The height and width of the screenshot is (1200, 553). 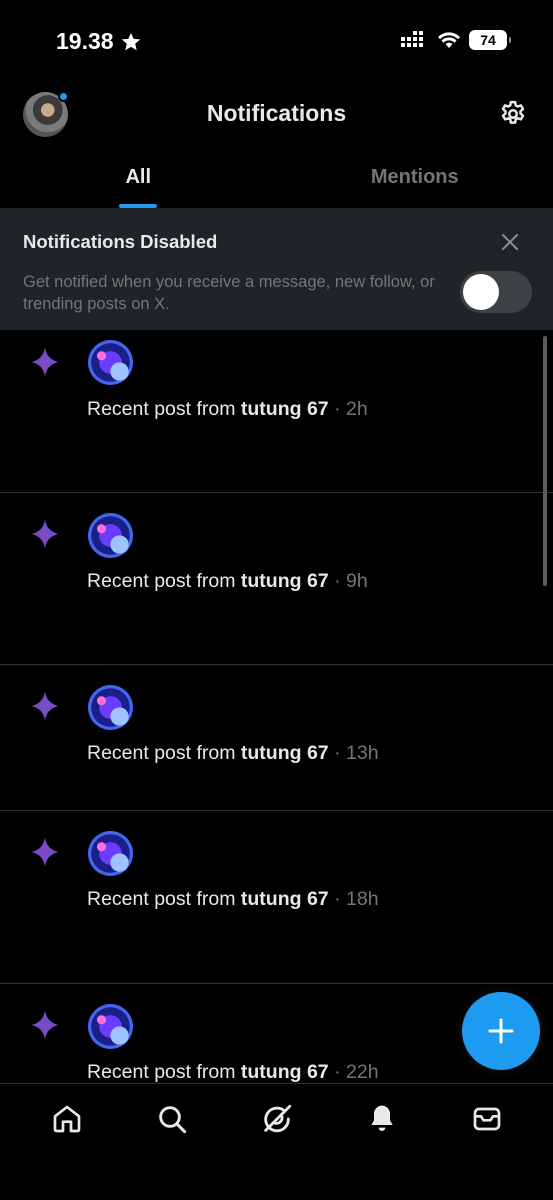 I want to click on status-bar: 19.38 74, so click(x=276, y=40).